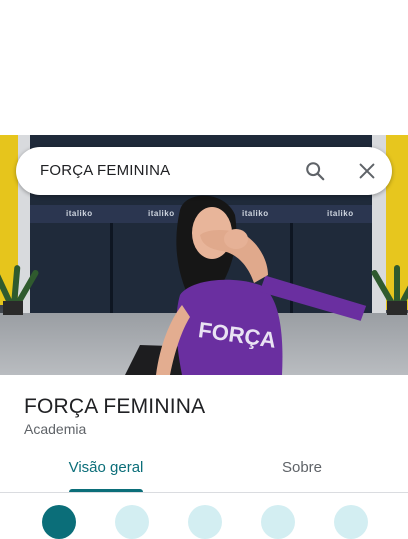  I want to click on tab-overview: Visão geral, so click(106, 470).